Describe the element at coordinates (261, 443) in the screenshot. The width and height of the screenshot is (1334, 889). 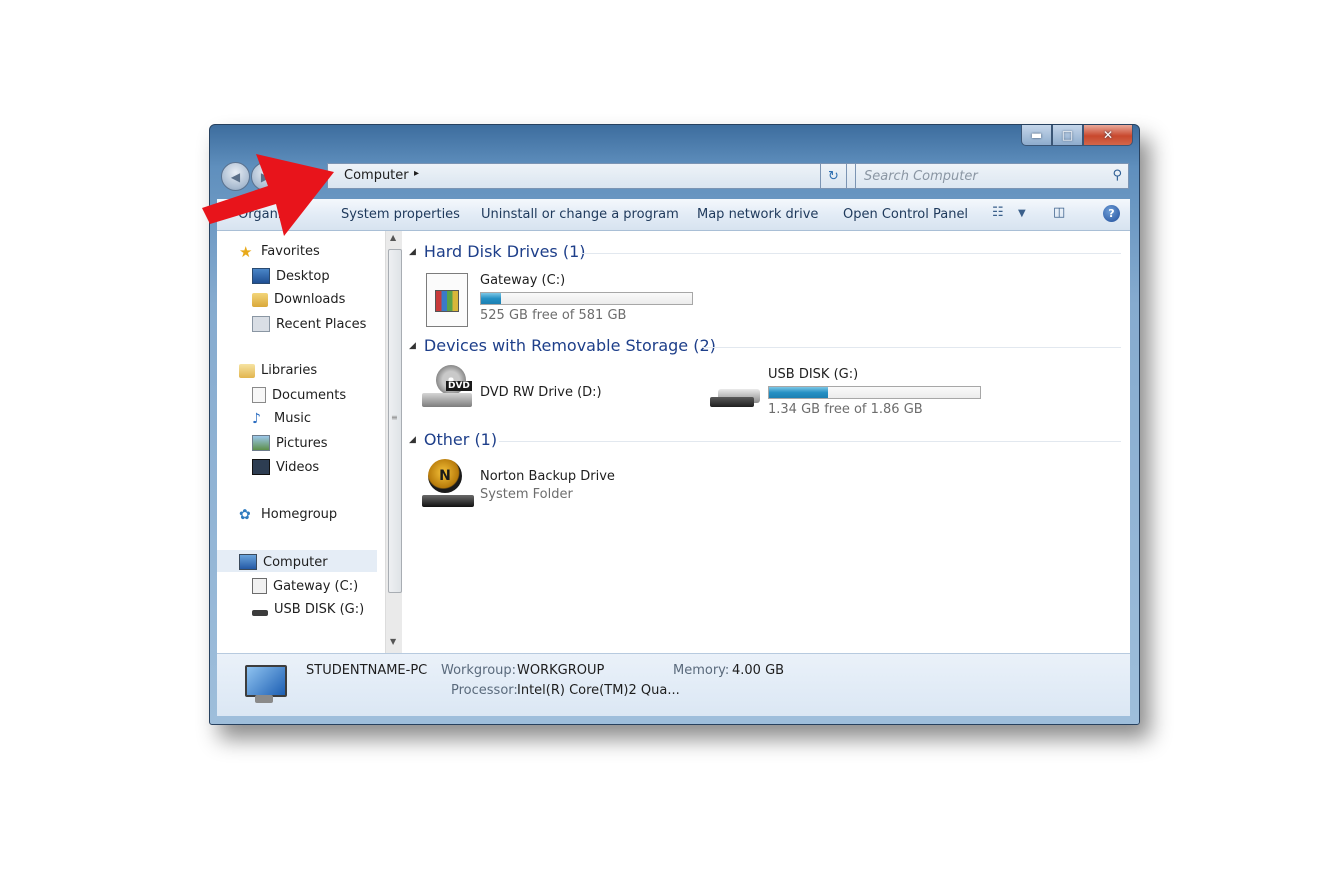
I see `pictures-icon` at that location.